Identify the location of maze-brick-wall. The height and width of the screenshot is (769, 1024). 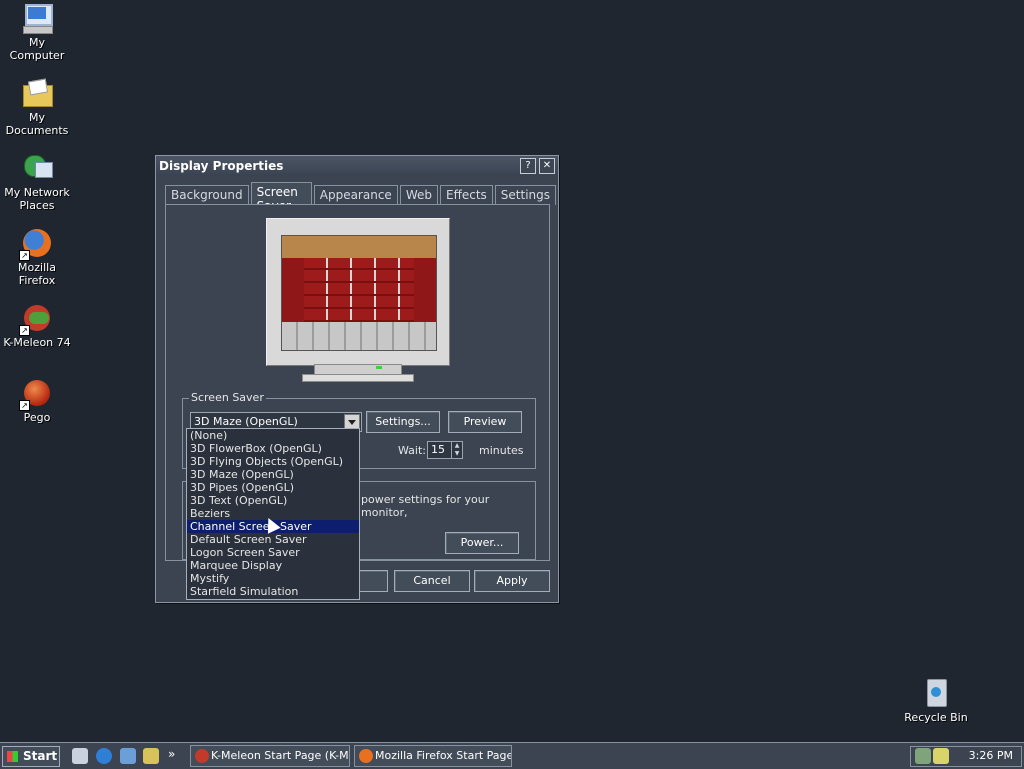
(359, 290).